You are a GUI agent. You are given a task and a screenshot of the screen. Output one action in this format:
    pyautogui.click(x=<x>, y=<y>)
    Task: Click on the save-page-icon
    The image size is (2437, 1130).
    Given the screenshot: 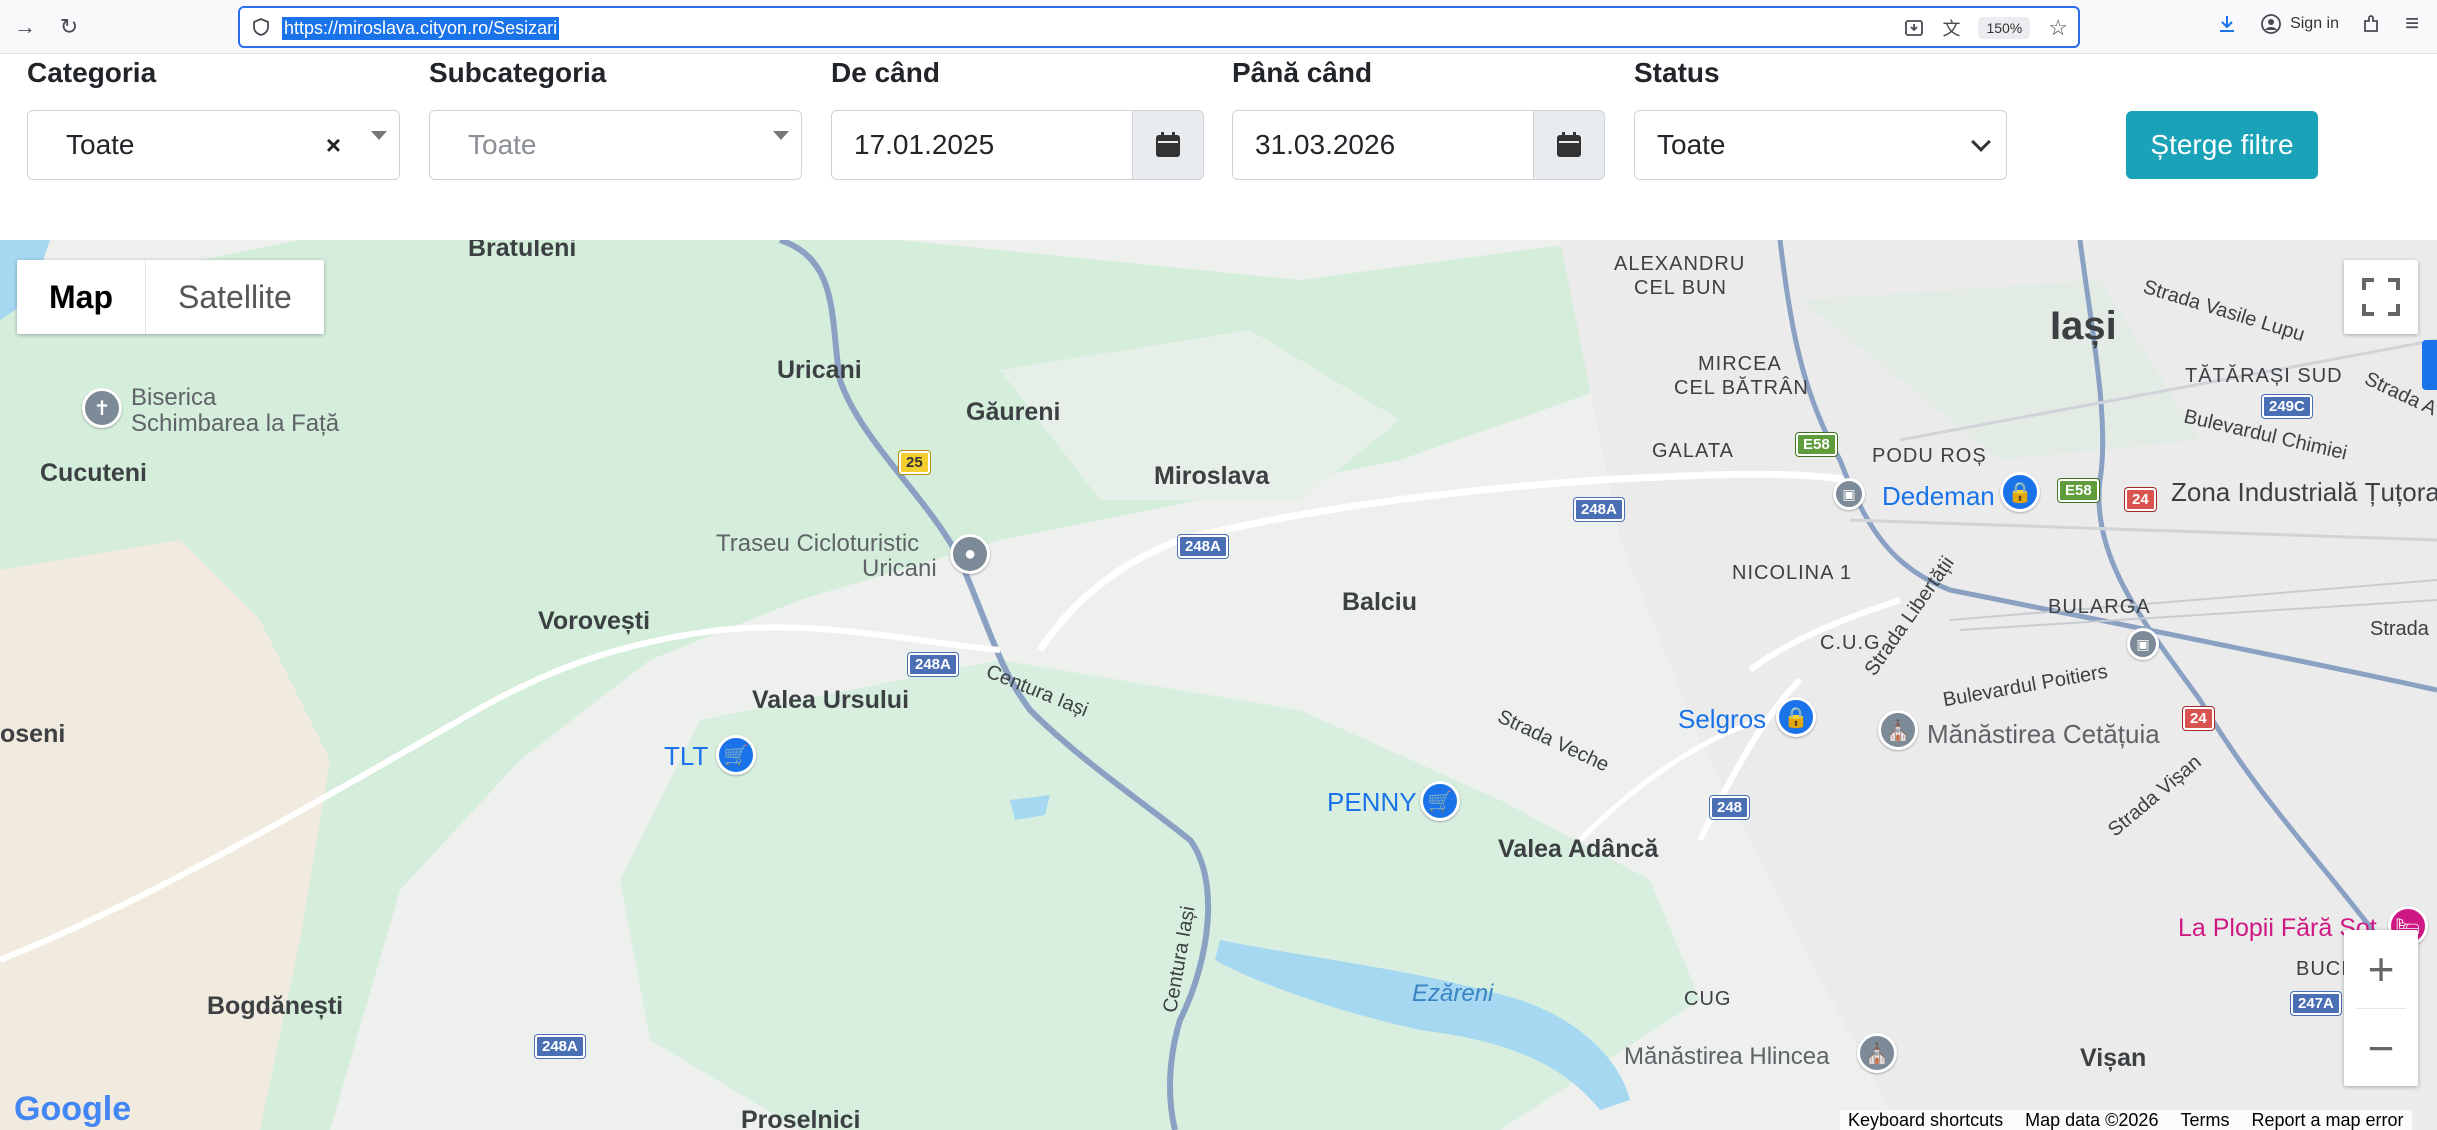 What is the action you would take?
    pyautogui.click(x=1914, y=28)
    